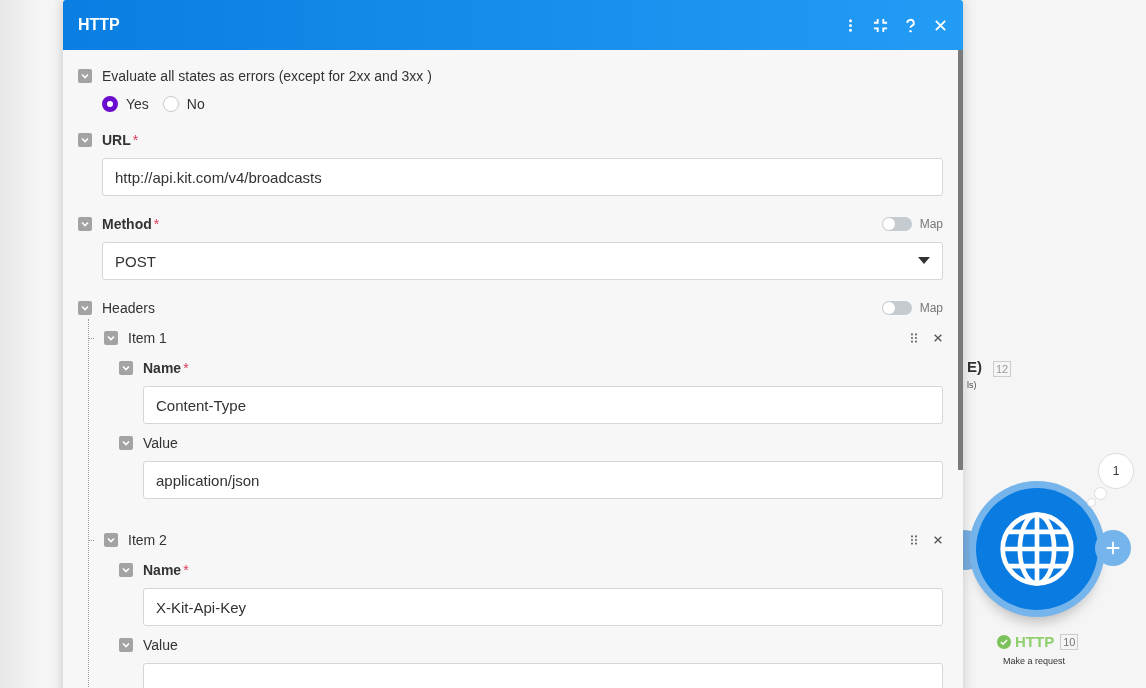 This screenshot has height=688, width=1146. Describe the element at coordinates (522, 177) in the screenshot. I see `url-field: http://api.kit.com/v4/broadcasts` at that location.